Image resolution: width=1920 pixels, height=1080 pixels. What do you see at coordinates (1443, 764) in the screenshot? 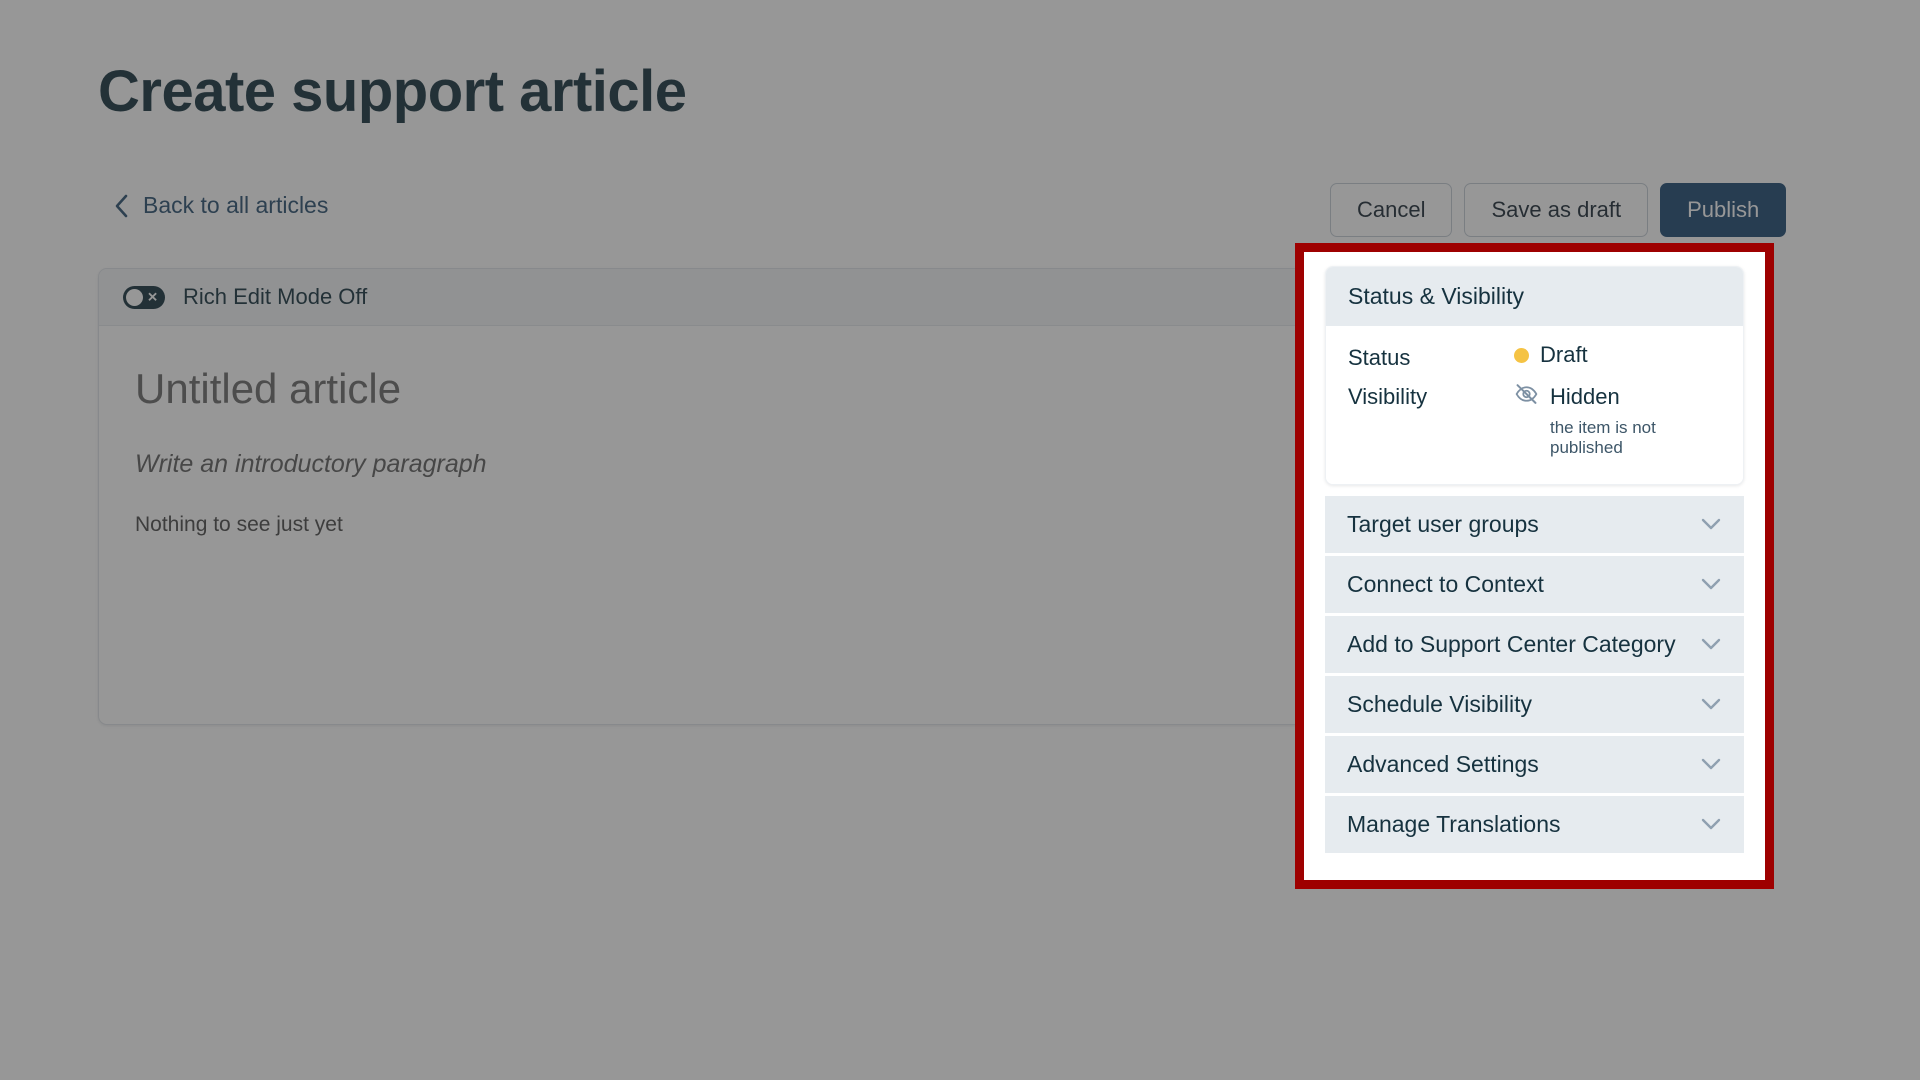
I see `accordion-label: Advanced Settings` at bounding box center [1443, 764].